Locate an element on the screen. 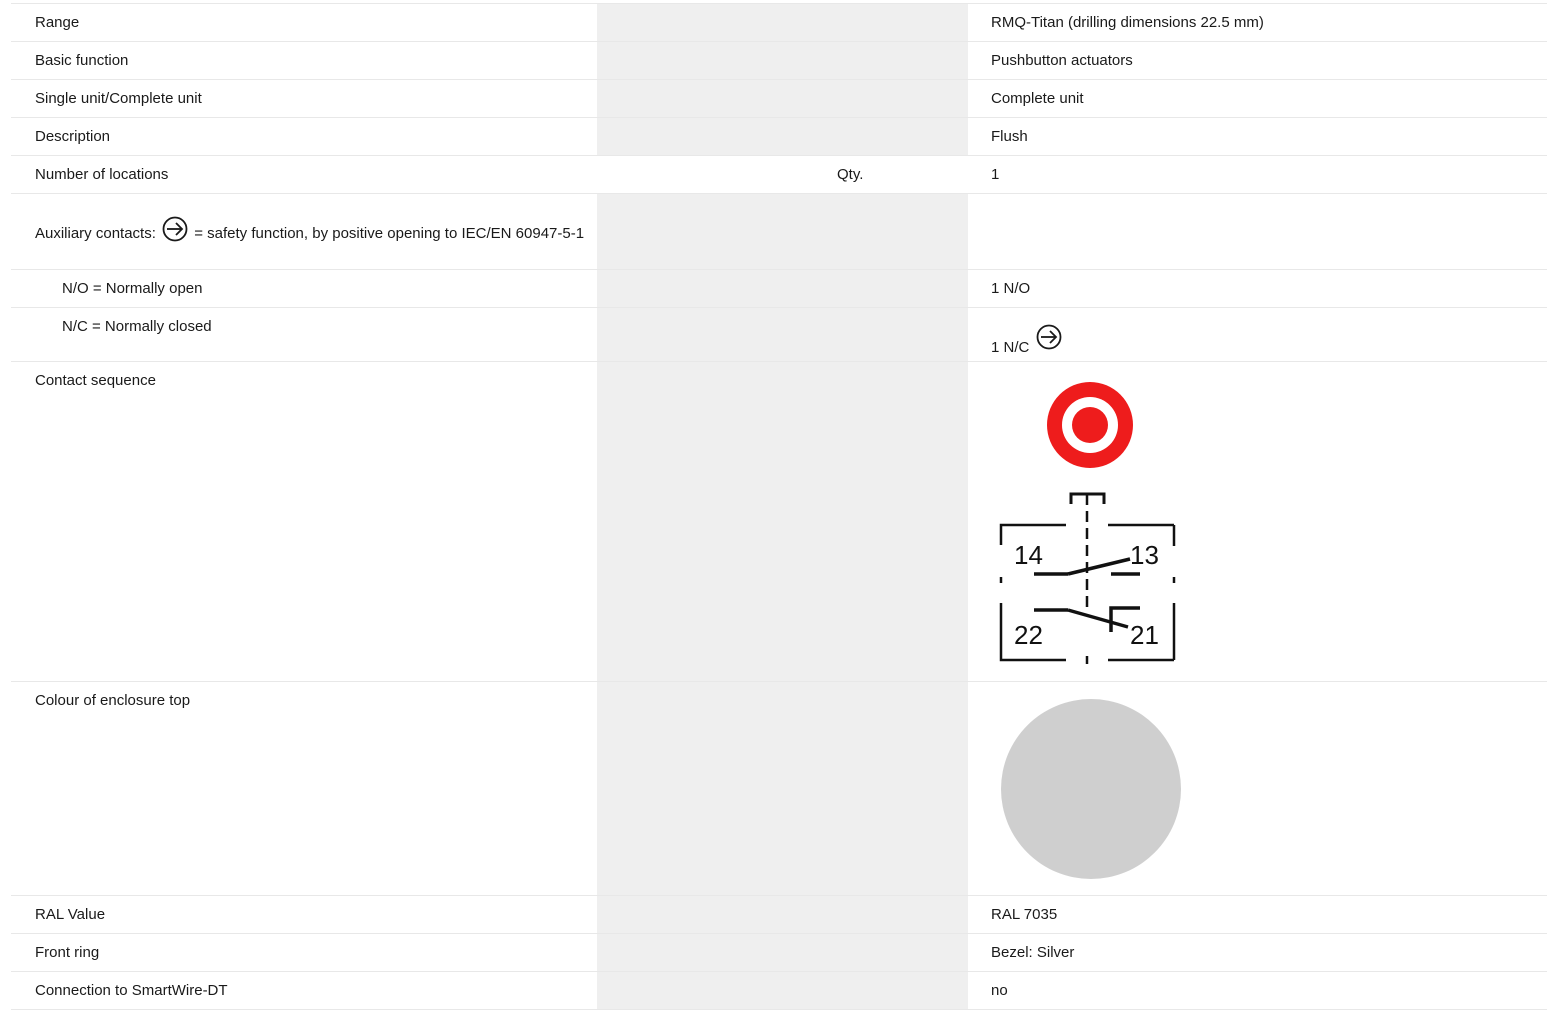  row-value: Complete unit is located at coordinates (1037, 98).